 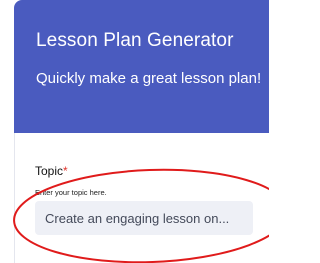 I want to click on topic-label: Topic*, so click(x=51, y=171).